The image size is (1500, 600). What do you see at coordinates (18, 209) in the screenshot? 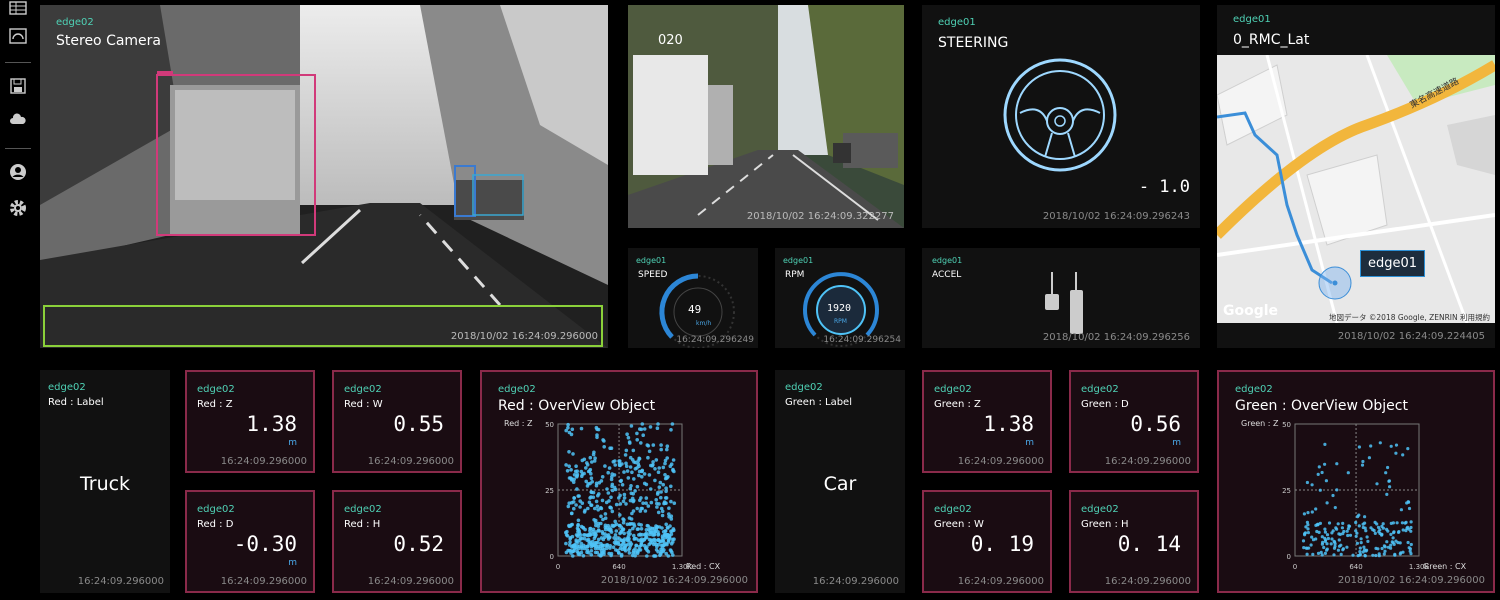
I see `gear-icon` at bounding box center [18, 209].